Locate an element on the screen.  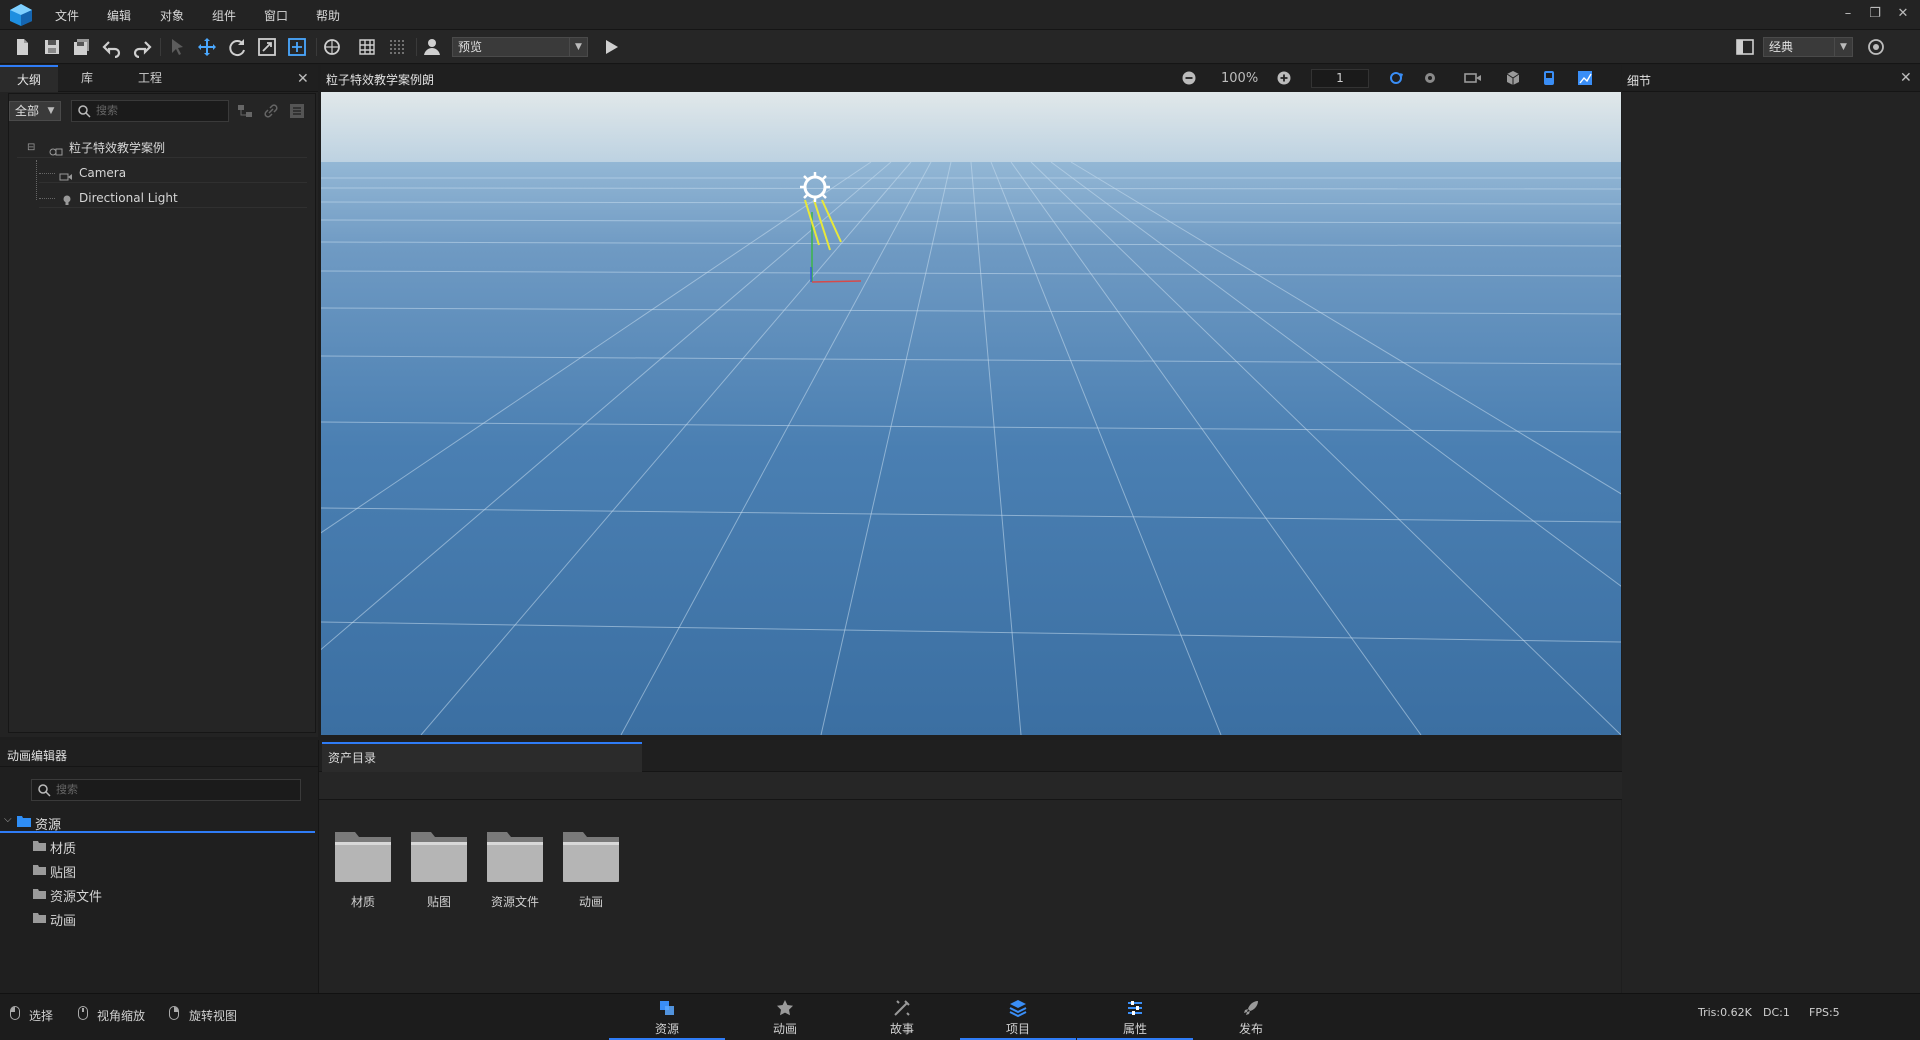
gear-icon is located at coordinates (1430, 78).